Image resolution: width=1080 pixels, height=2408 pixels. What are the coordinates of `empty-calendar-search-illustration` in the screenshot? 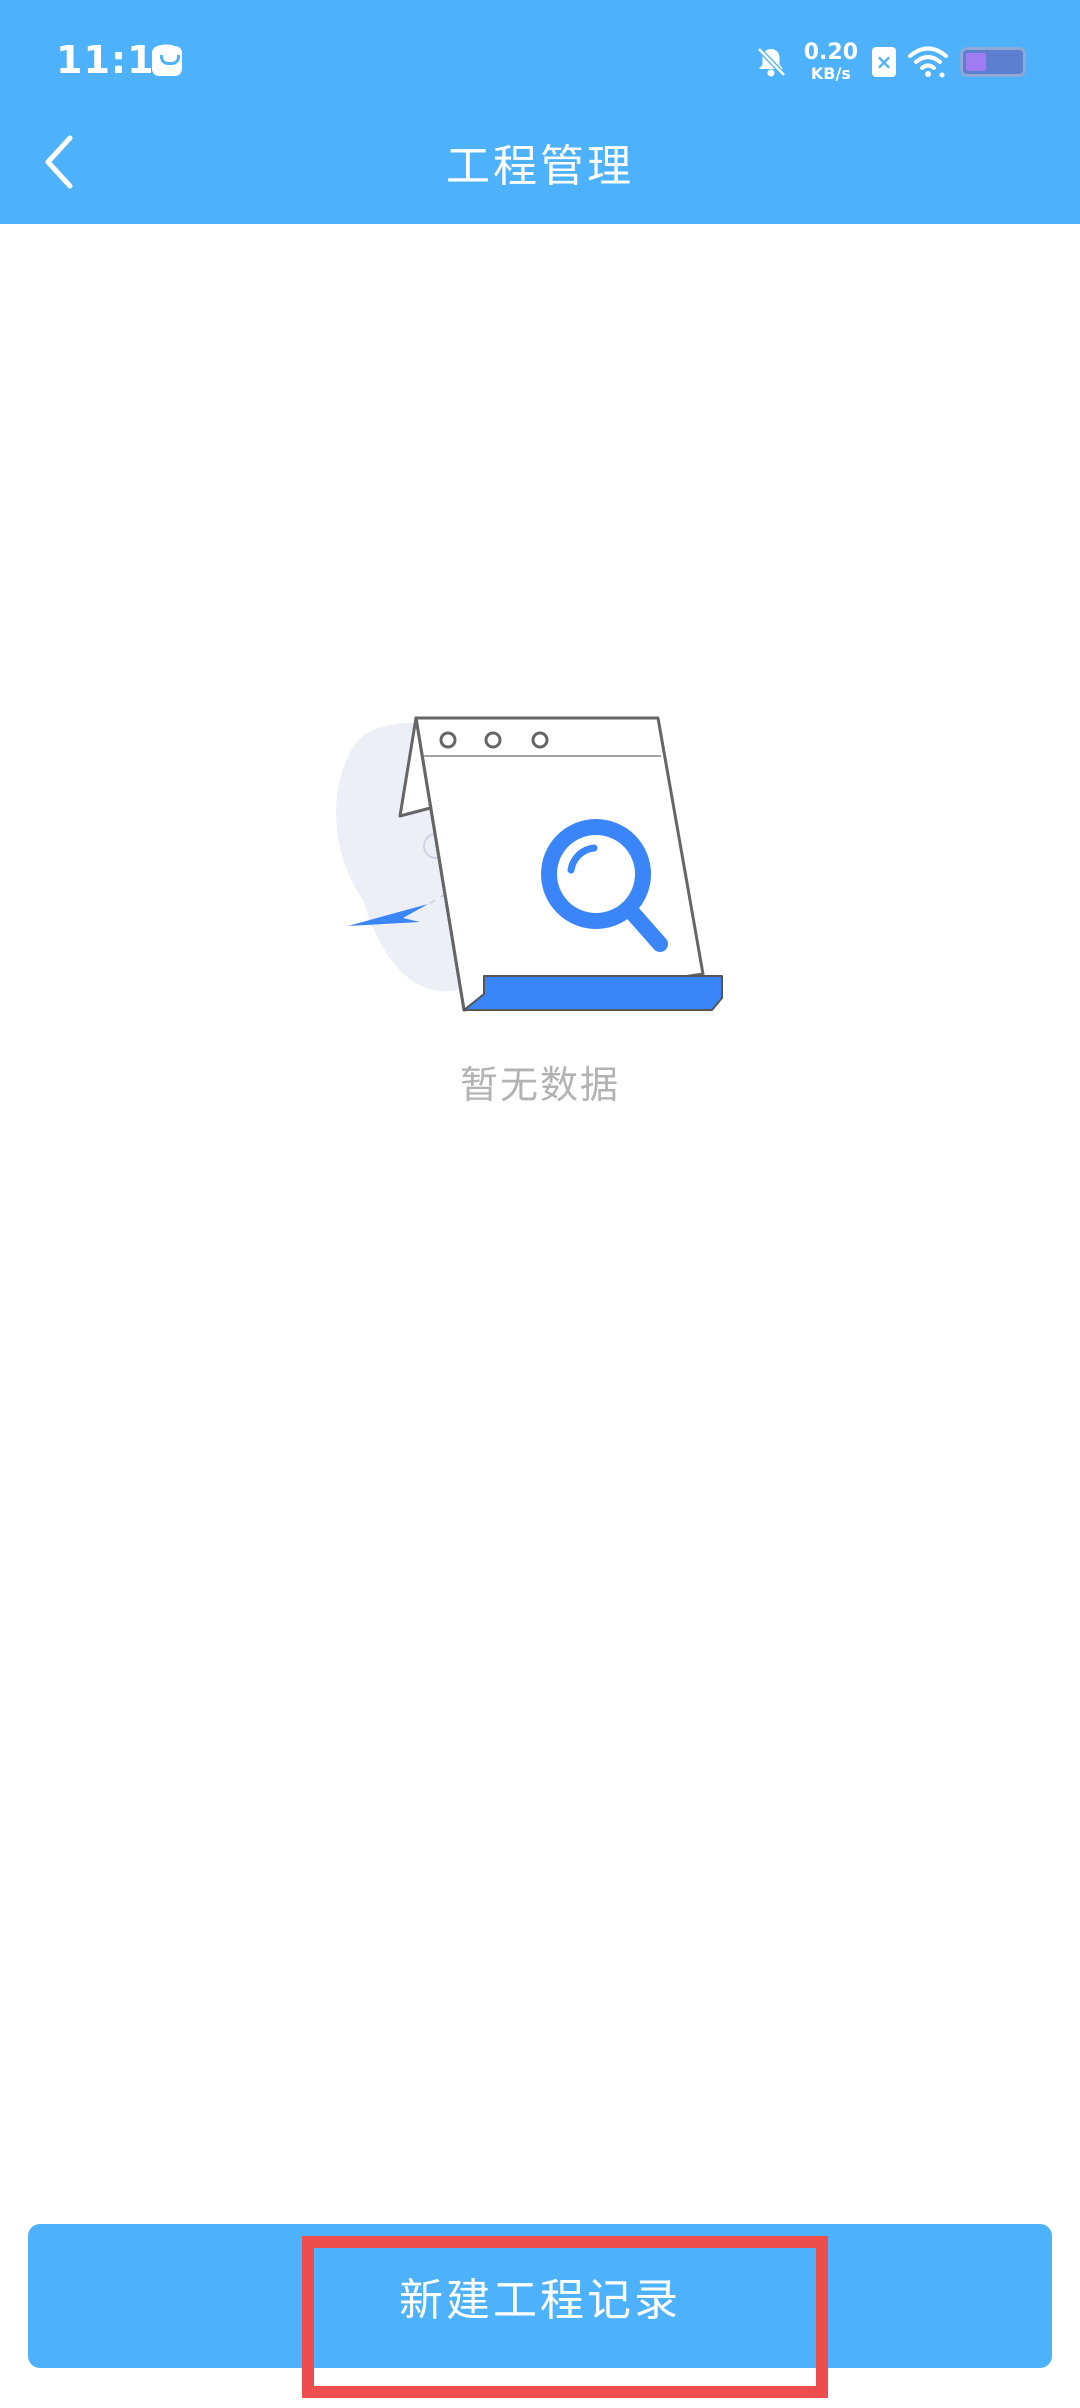 It's located at (529, 864).